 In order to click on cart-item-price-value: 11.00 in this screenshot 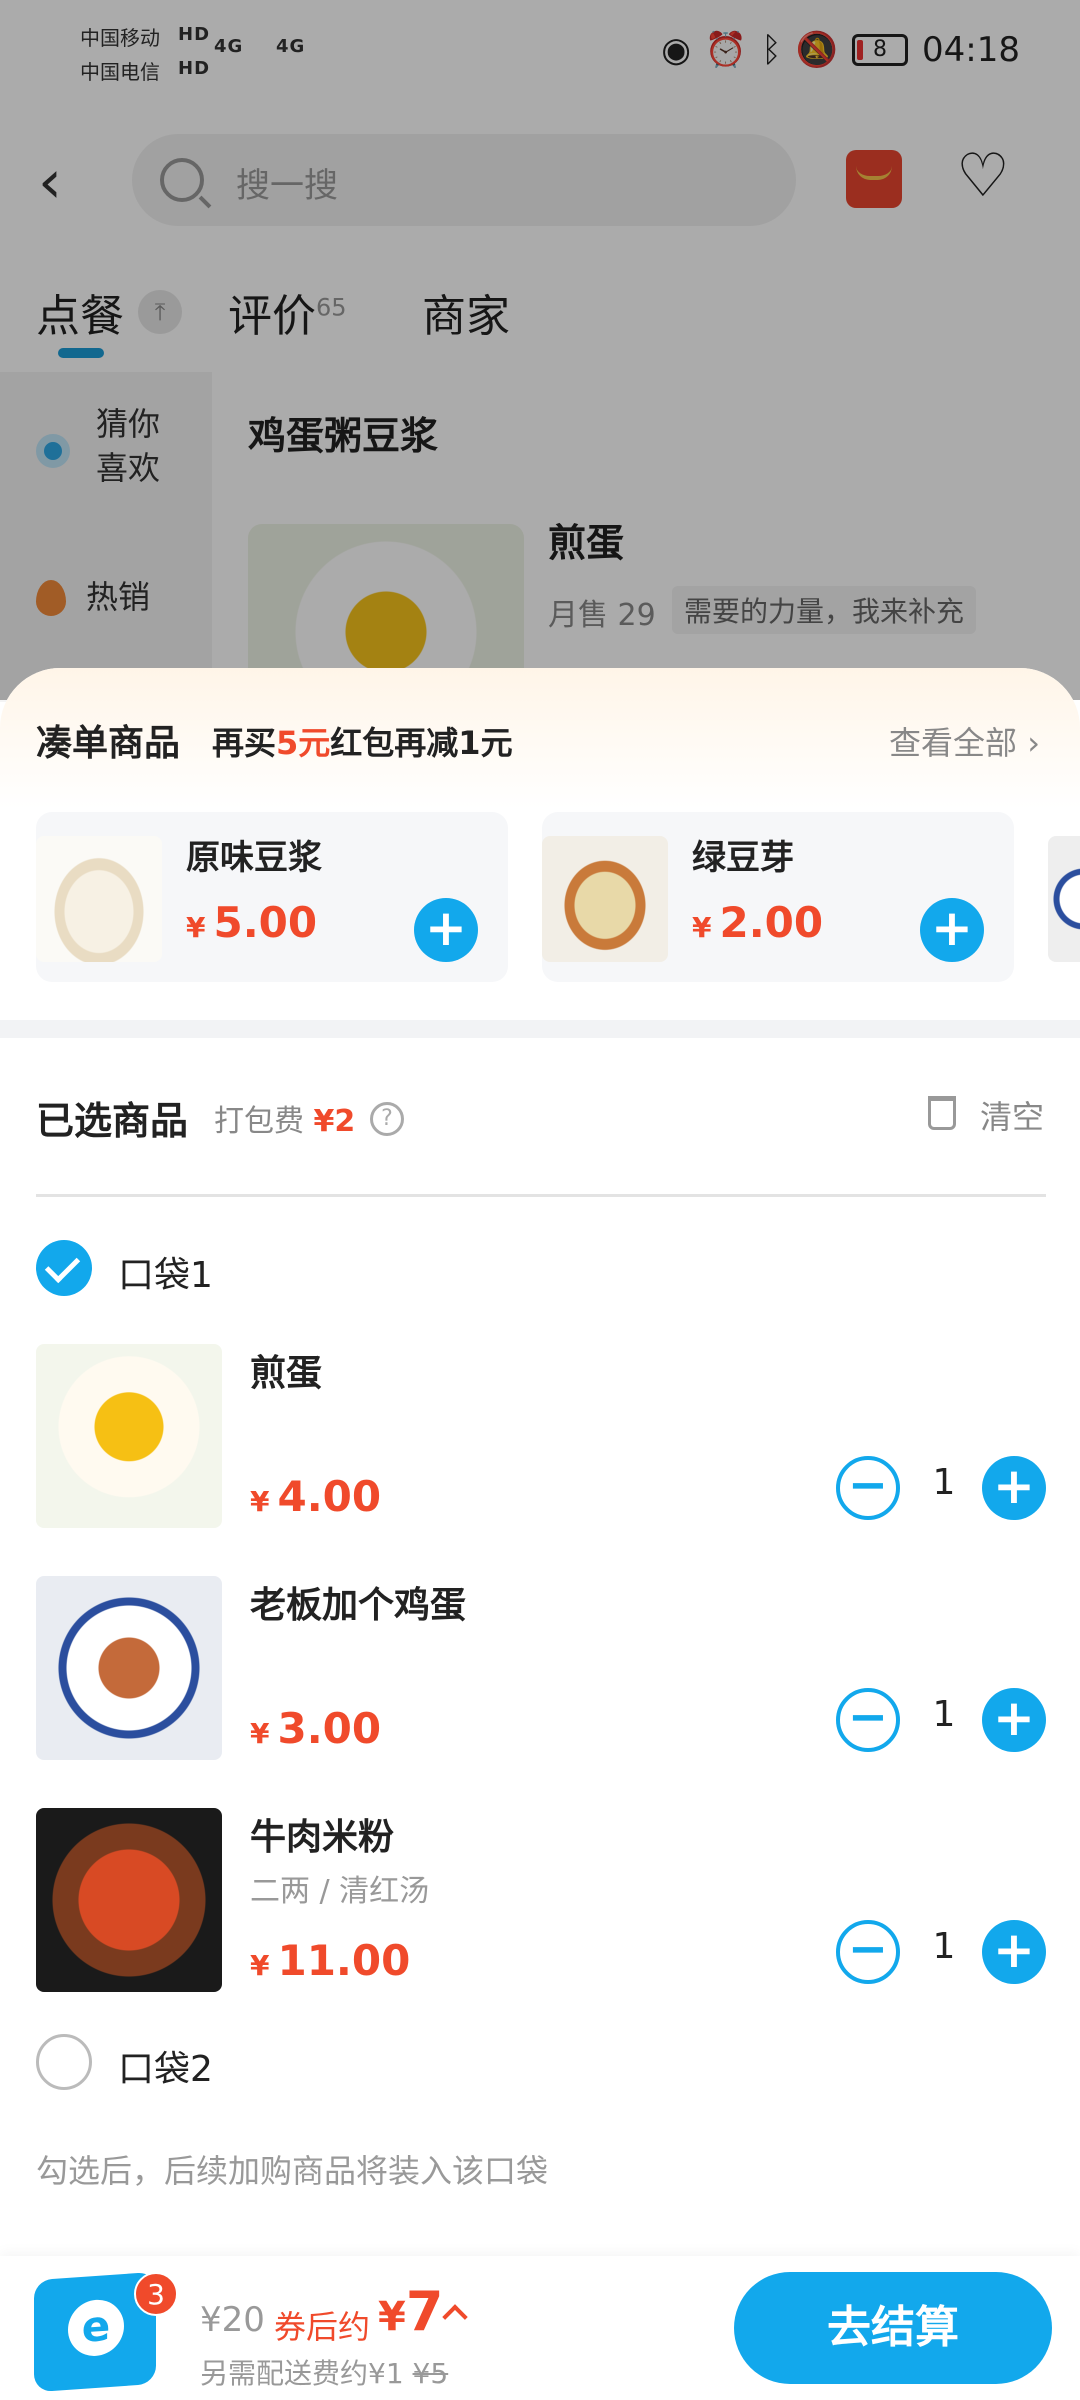, I will do `click(344, 1960)`.